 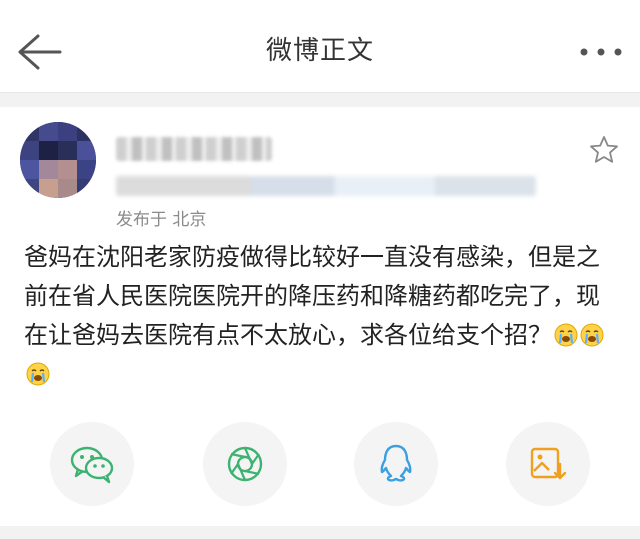 What do you see at coordinates (161, 220) in the screenshot?
I see `post-location: 发布于 北京` at bounding box center [161, 220].